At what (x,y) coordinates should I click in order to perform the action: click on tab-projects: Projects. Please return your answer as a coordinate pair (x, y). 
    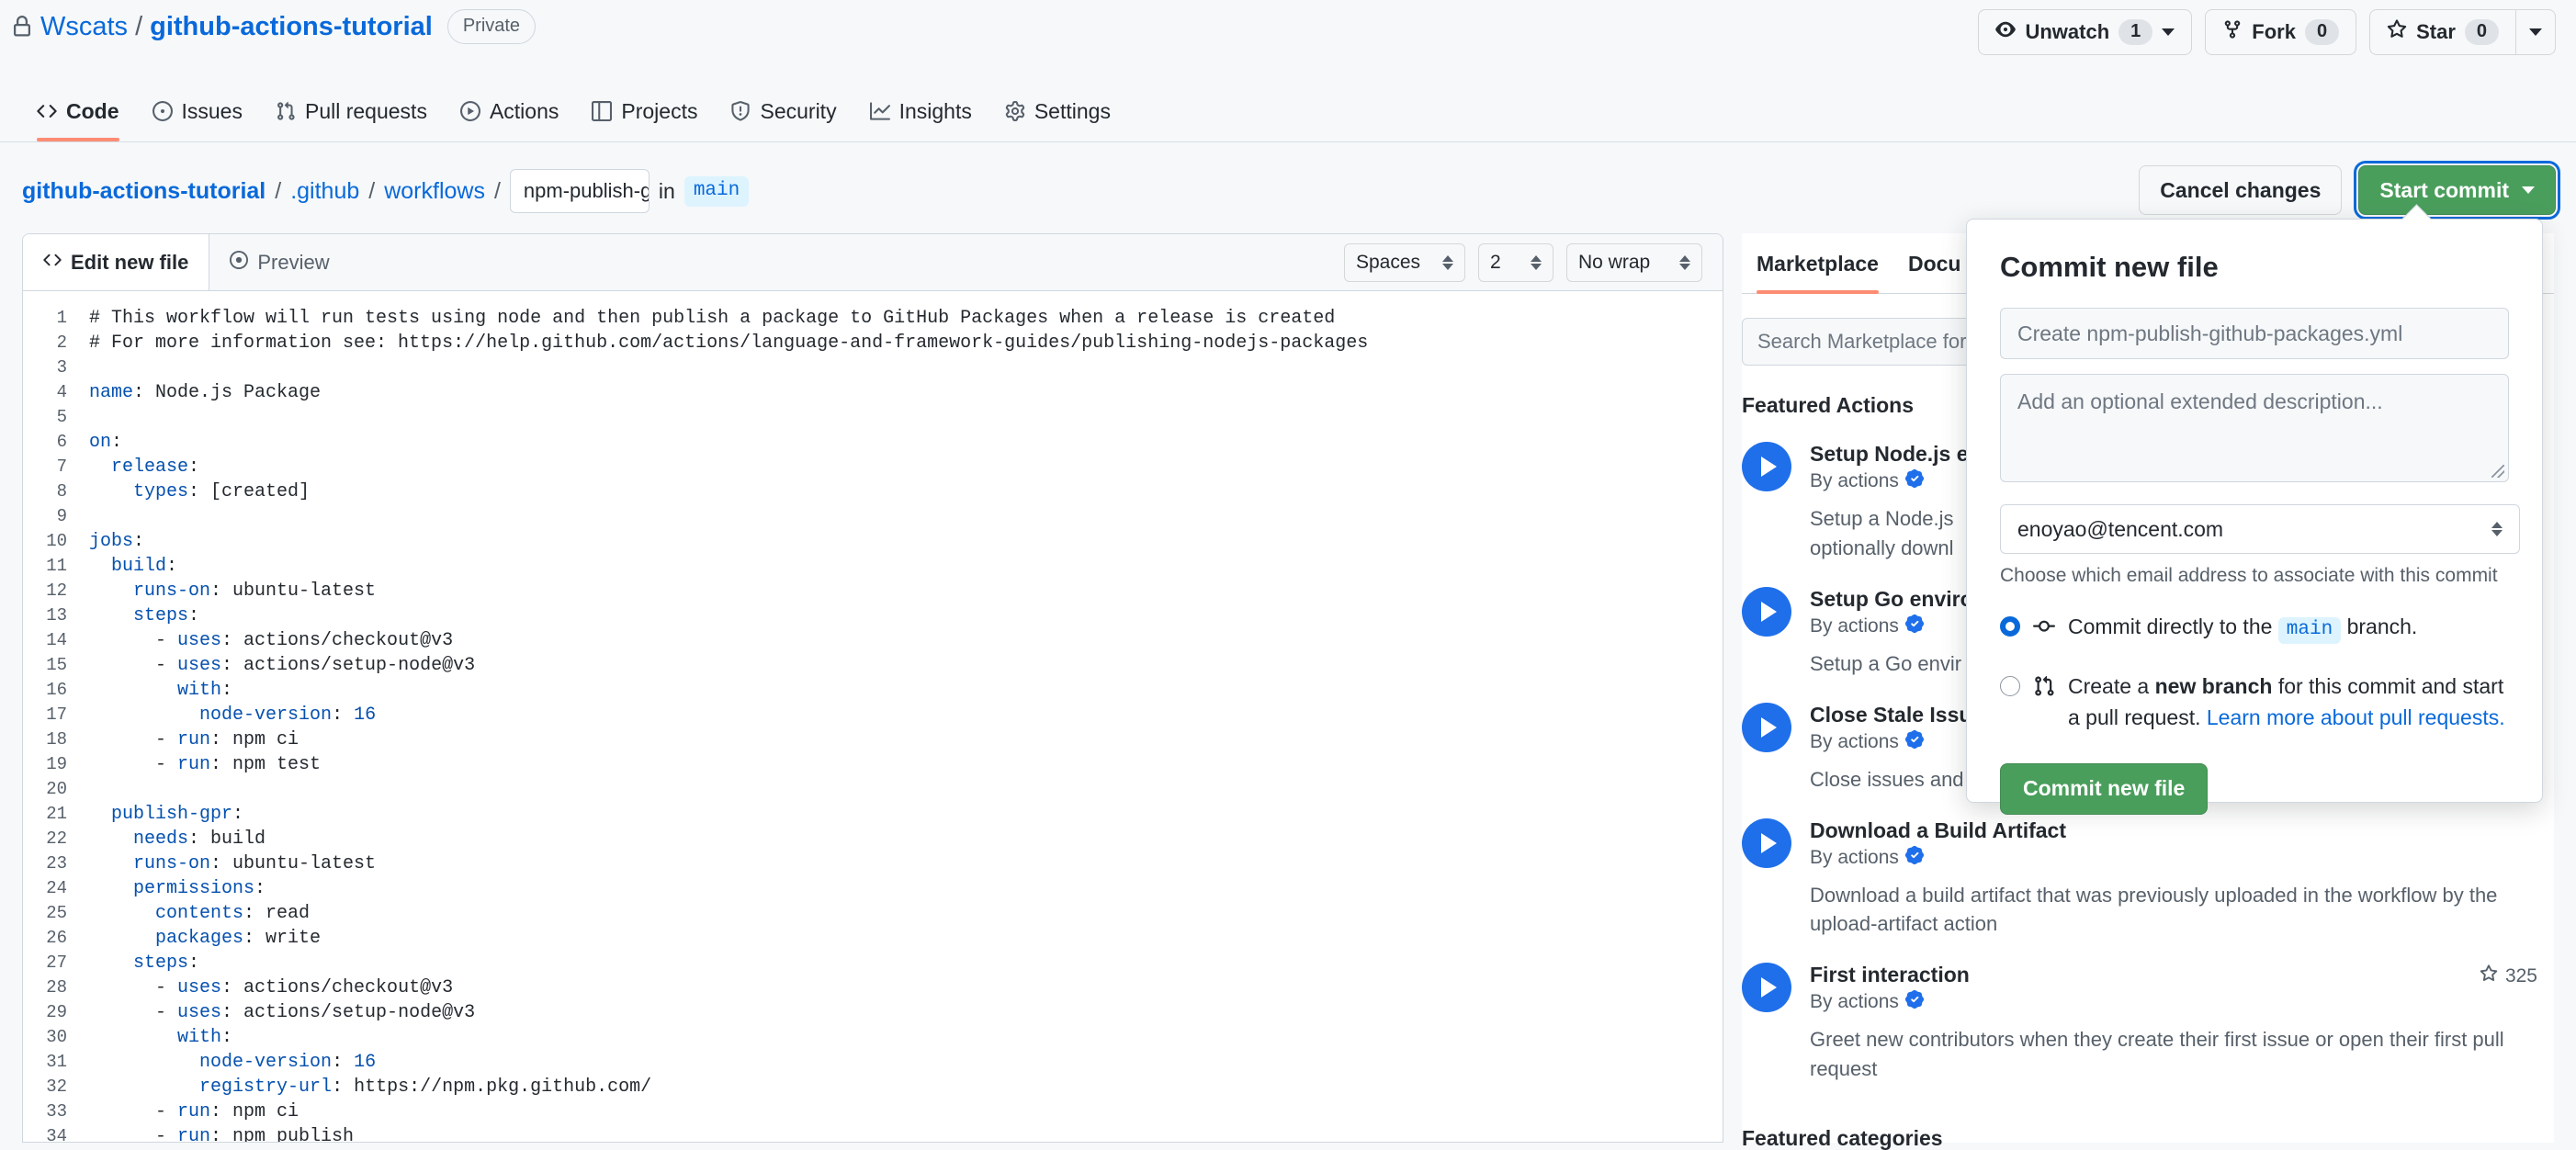
    Looking at the image, I should click on (644, 111).